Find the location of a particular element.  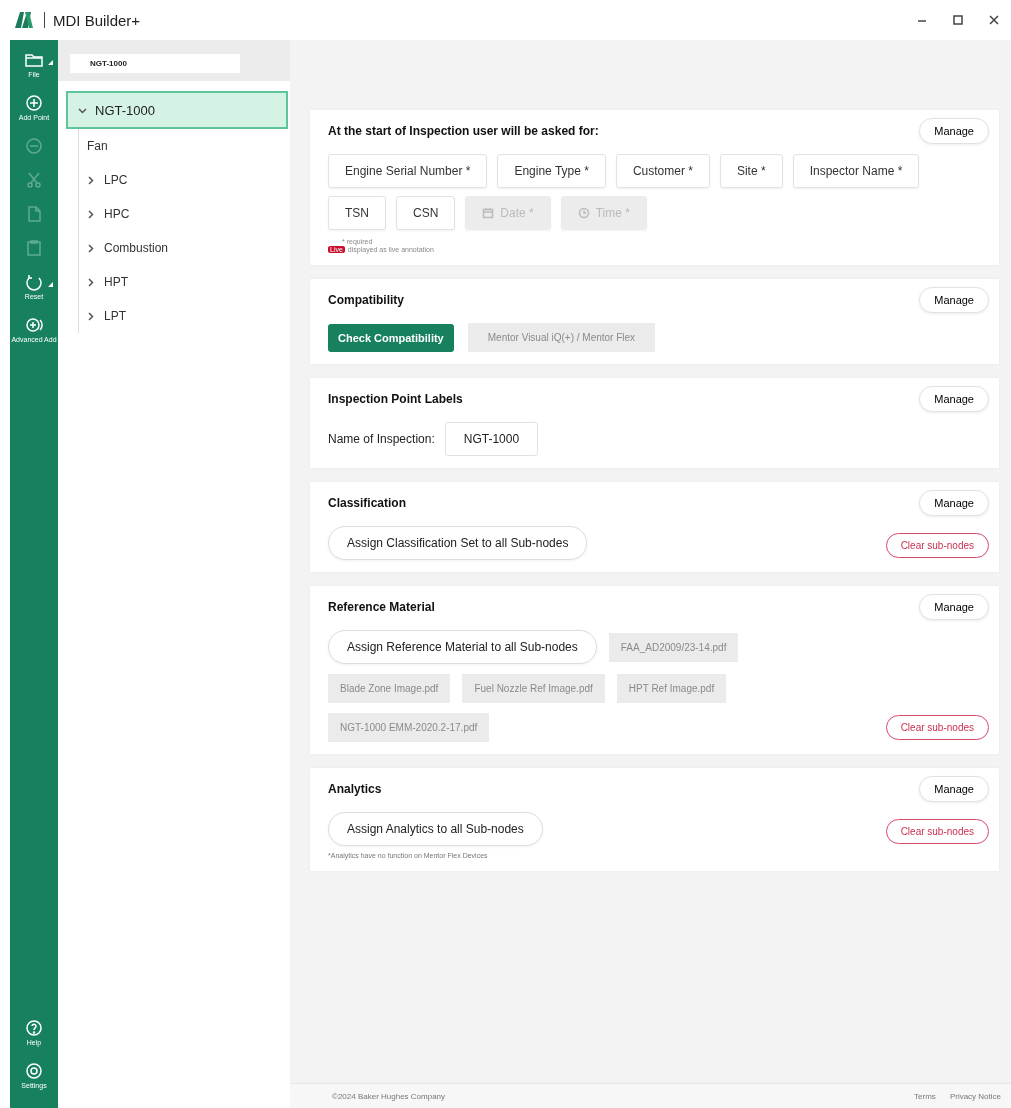

tree-item: HPC is located at coordinates (184, 214).